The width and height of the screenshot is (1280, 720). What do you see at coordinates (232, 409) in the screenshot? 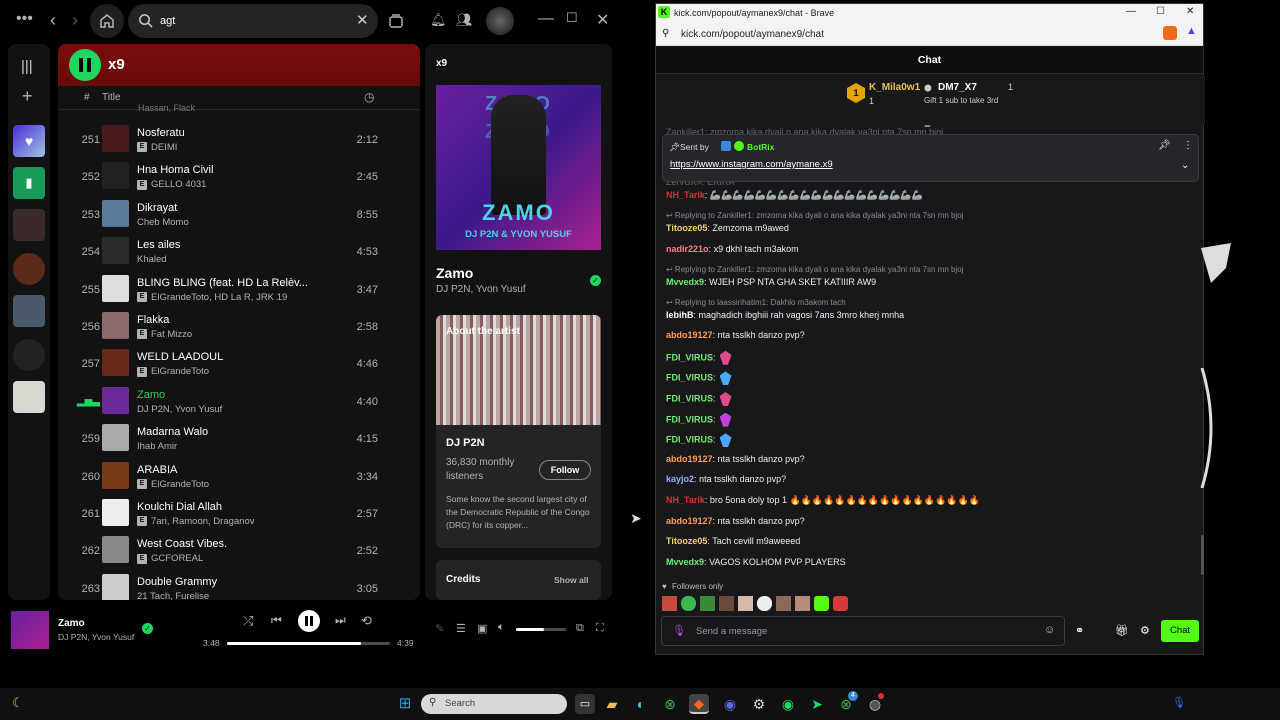
I see `track-artist: DJ P2N, Yvon Yusuf` at bounding box center [232, 409].